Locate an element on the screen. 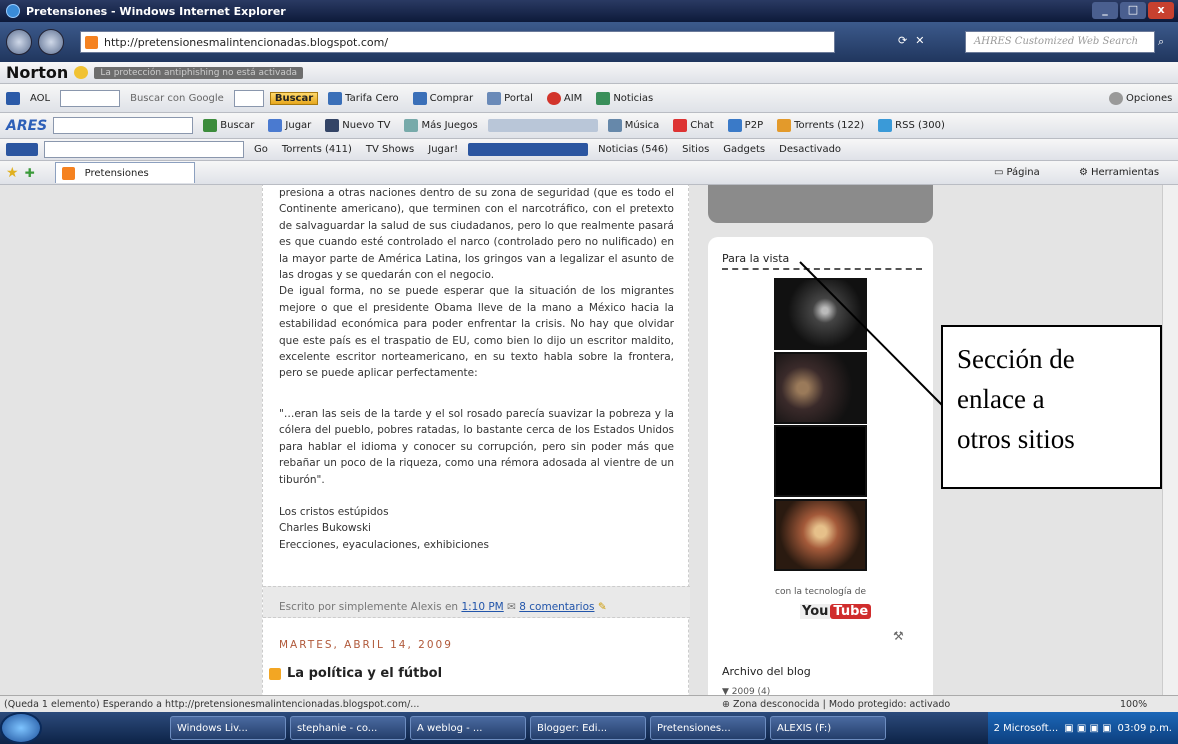 This screenshot has height=744, width=1178. sidebar-top-widget is located at coordinates (820, 204).